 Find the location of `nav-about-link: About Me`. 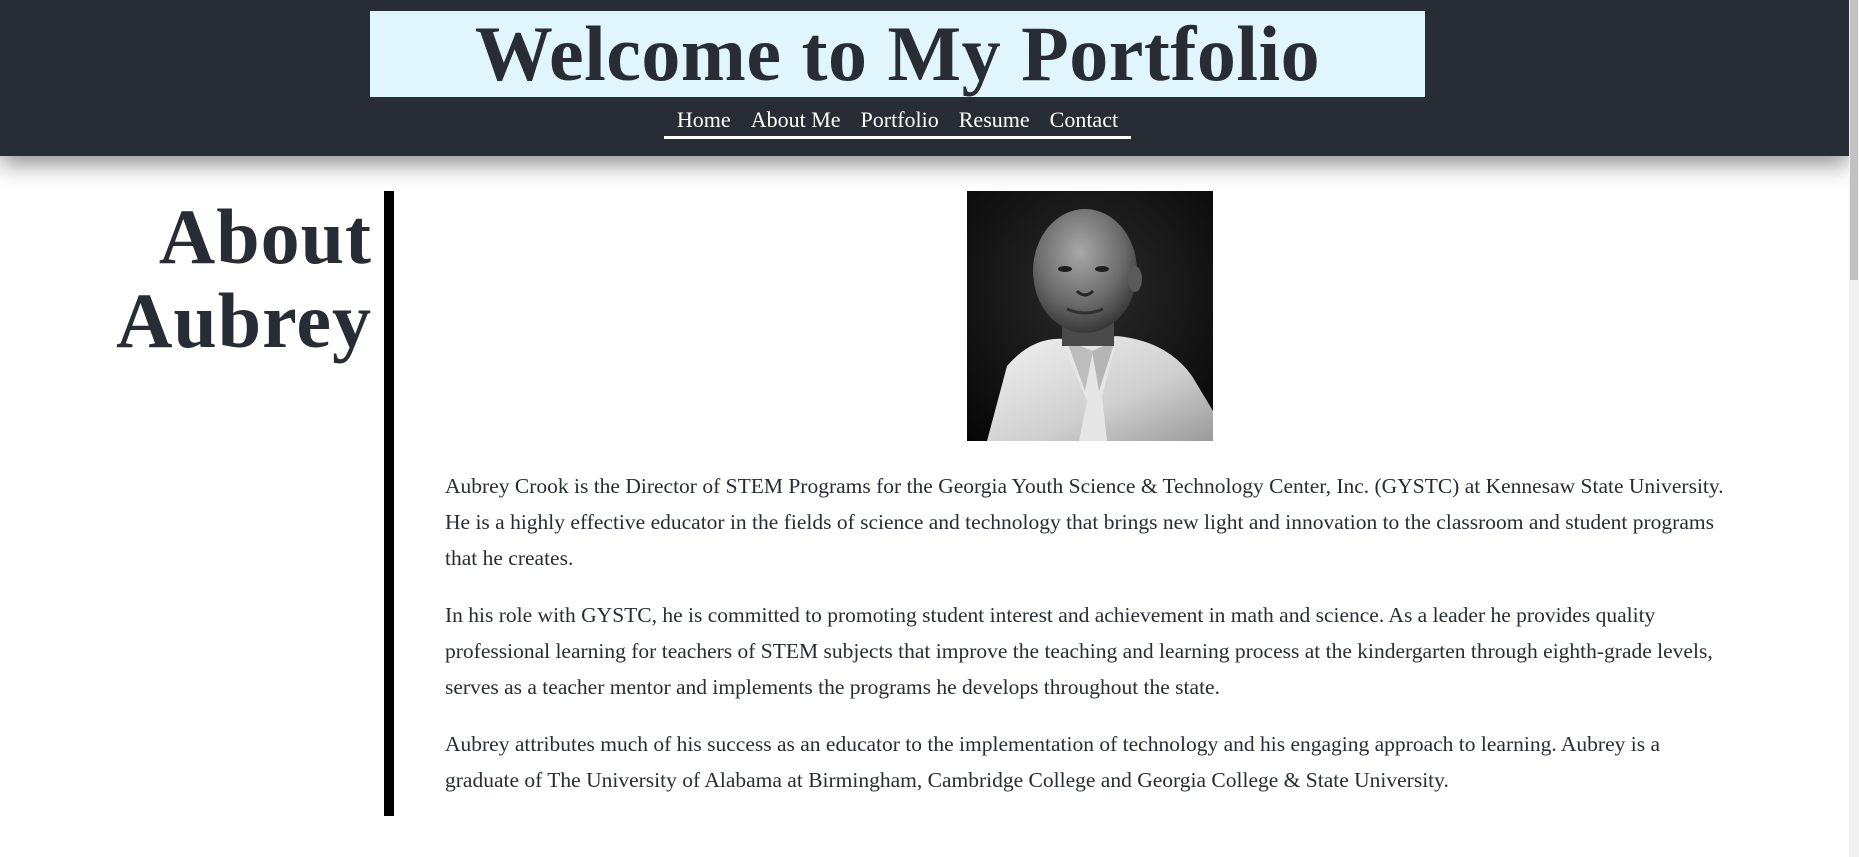

nav-about-link: About Me is located at coordinates (796, 120).